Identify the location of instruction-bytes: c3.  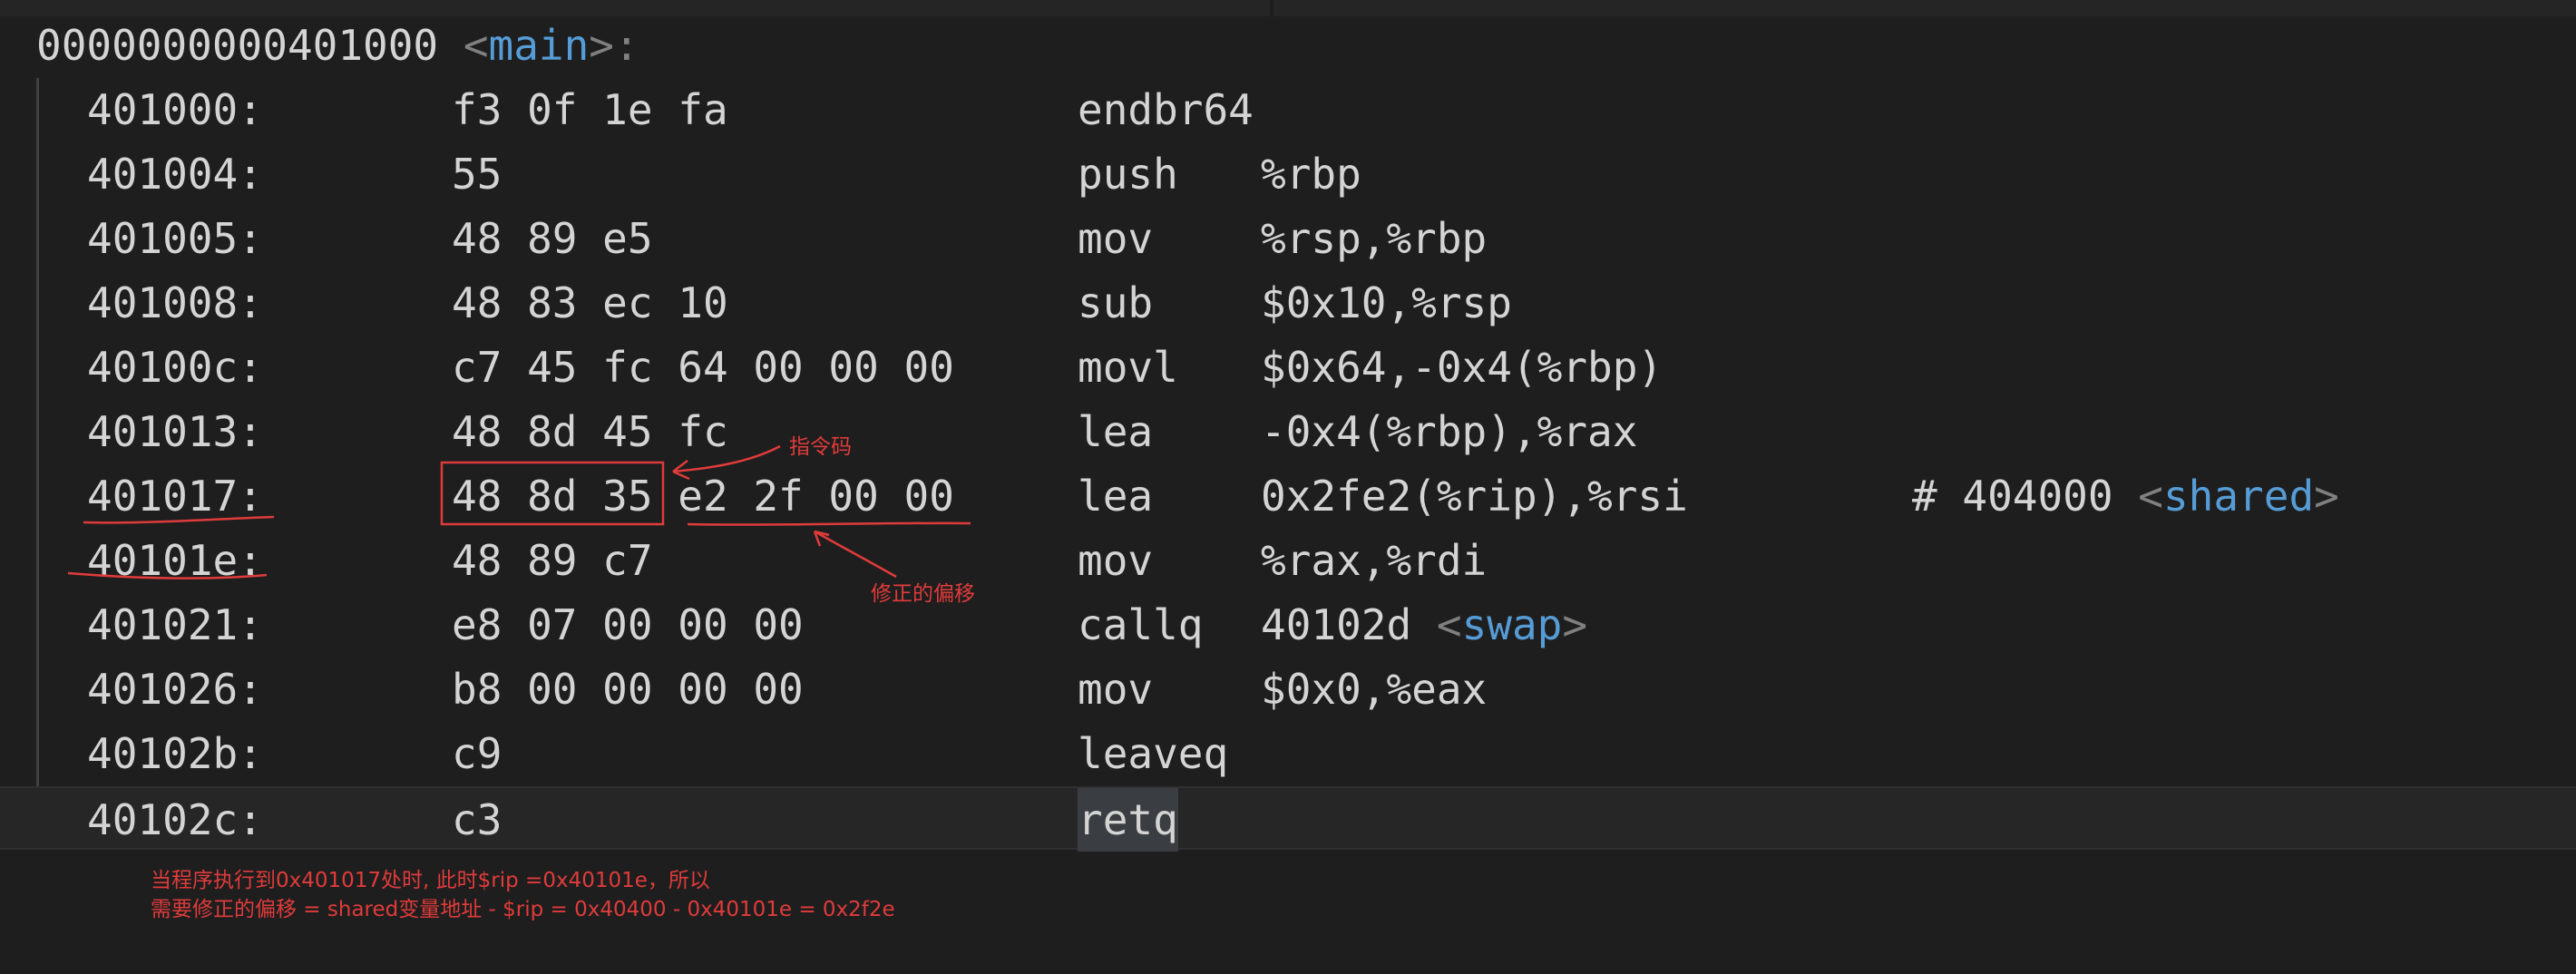
(477, 820).